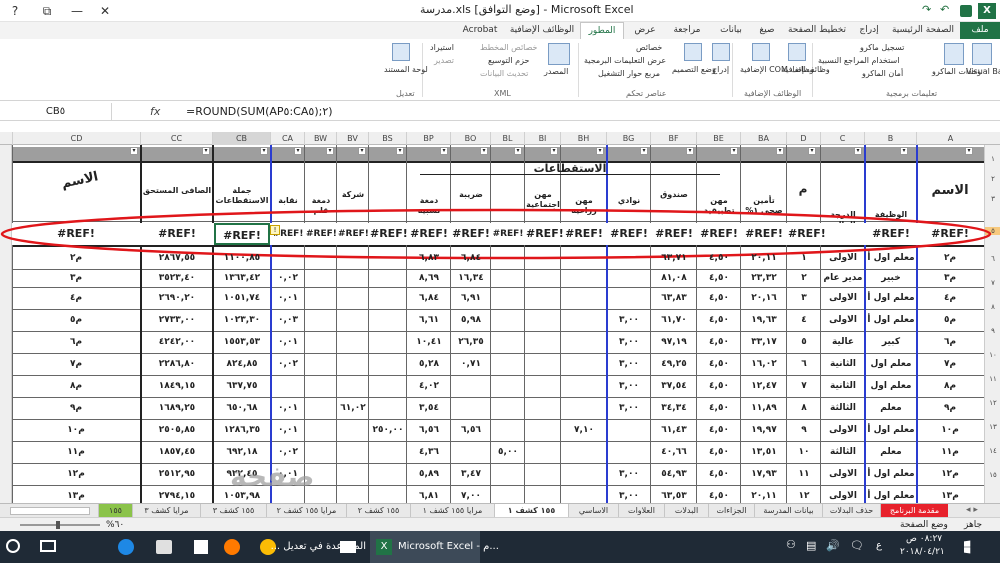 The image size is (1000, 563). I want to click on cell-a: م٣, so click(950, 278).